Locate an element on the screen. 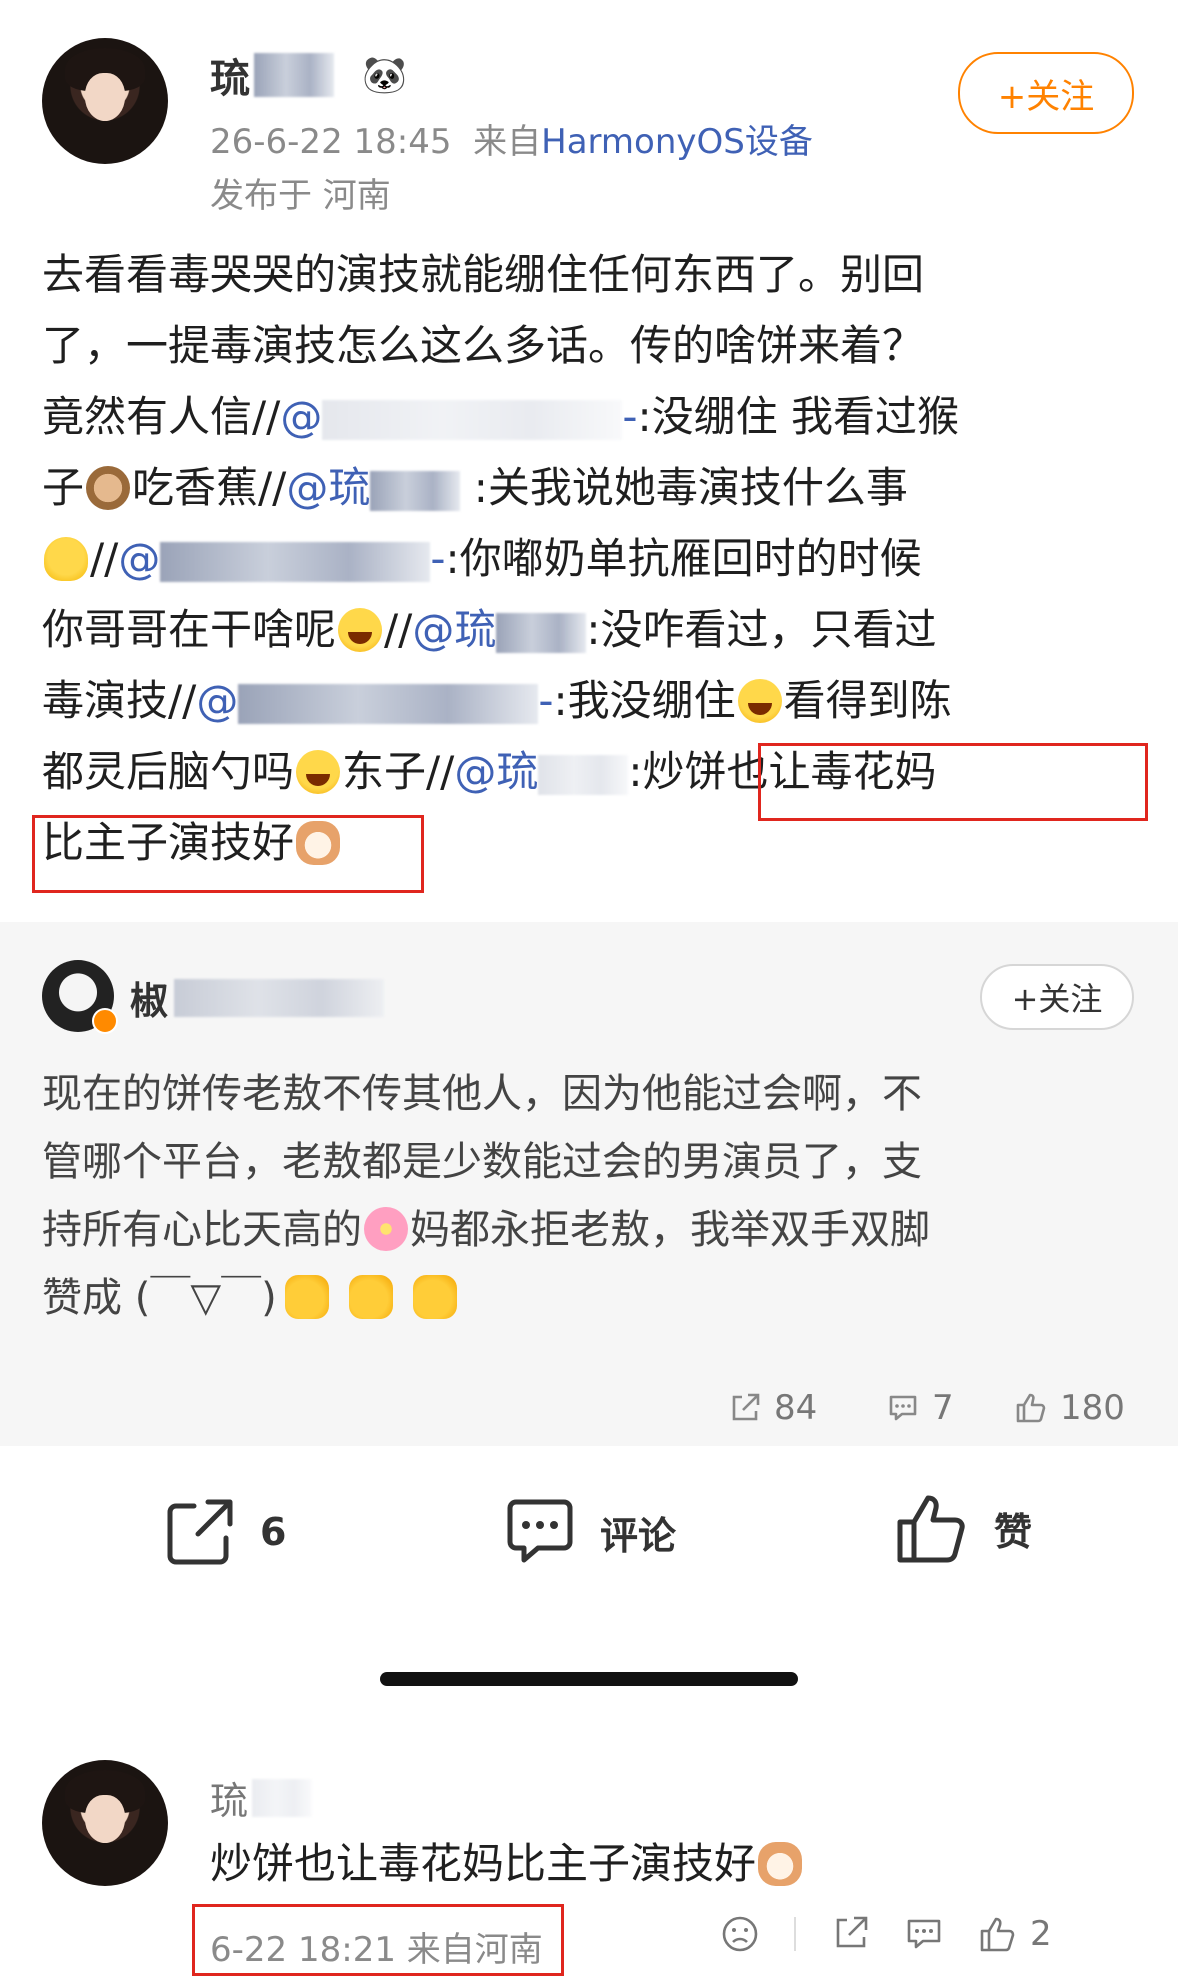 The width and height of the screenshot is (1178, 1988). monkey-emoji-icon is located at coordinates (108, 488).